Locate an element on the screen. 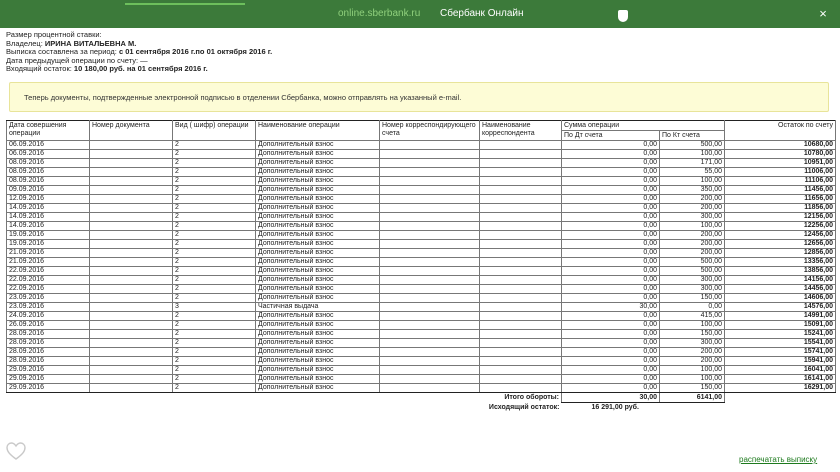  close-button: × is located at coordinates (823, 13).